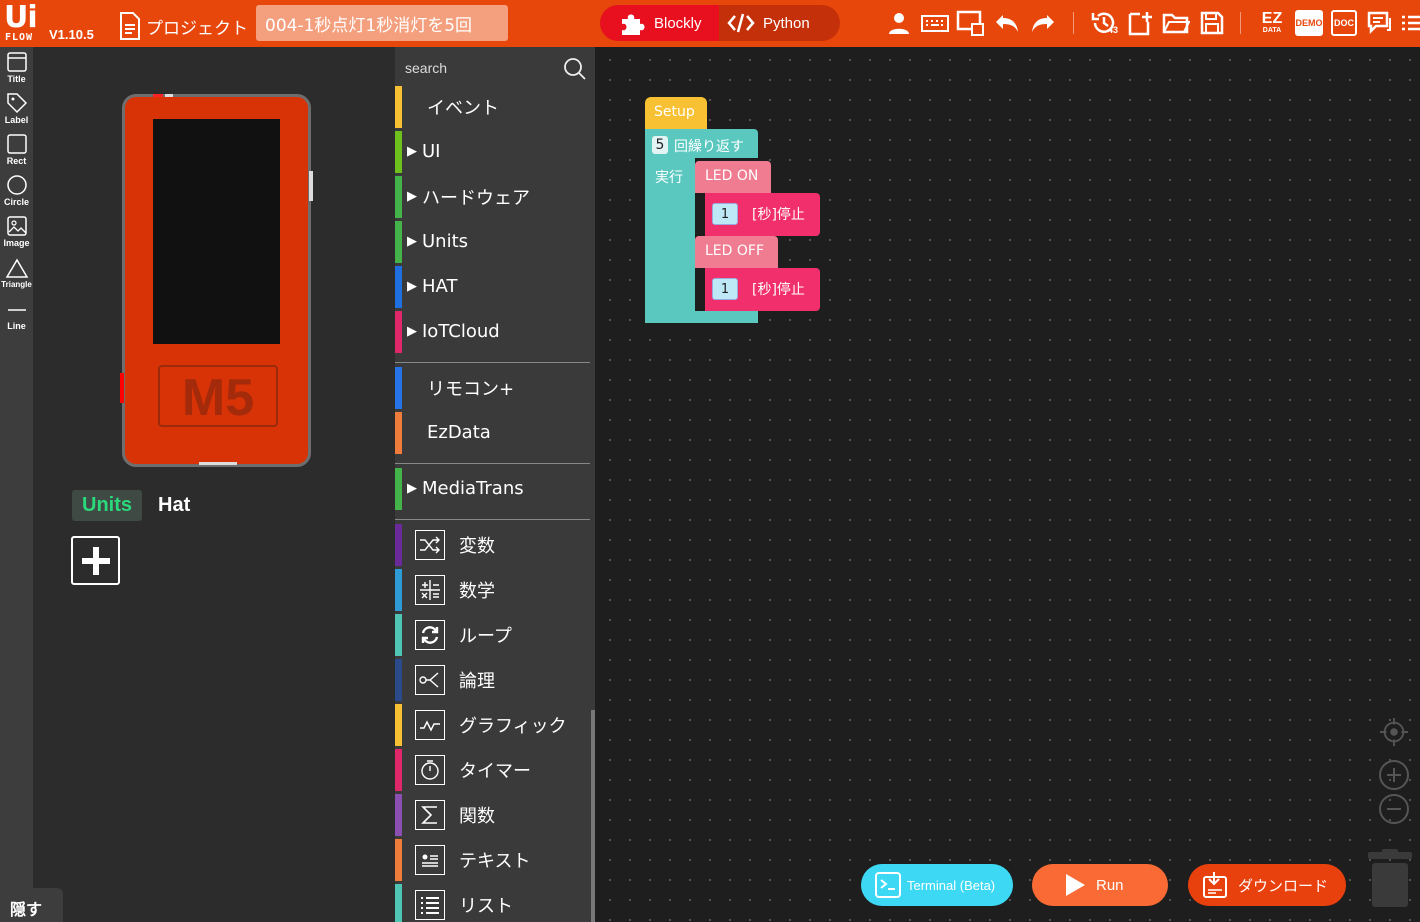  I want to click on recenter-icon, so click(1394, 732).